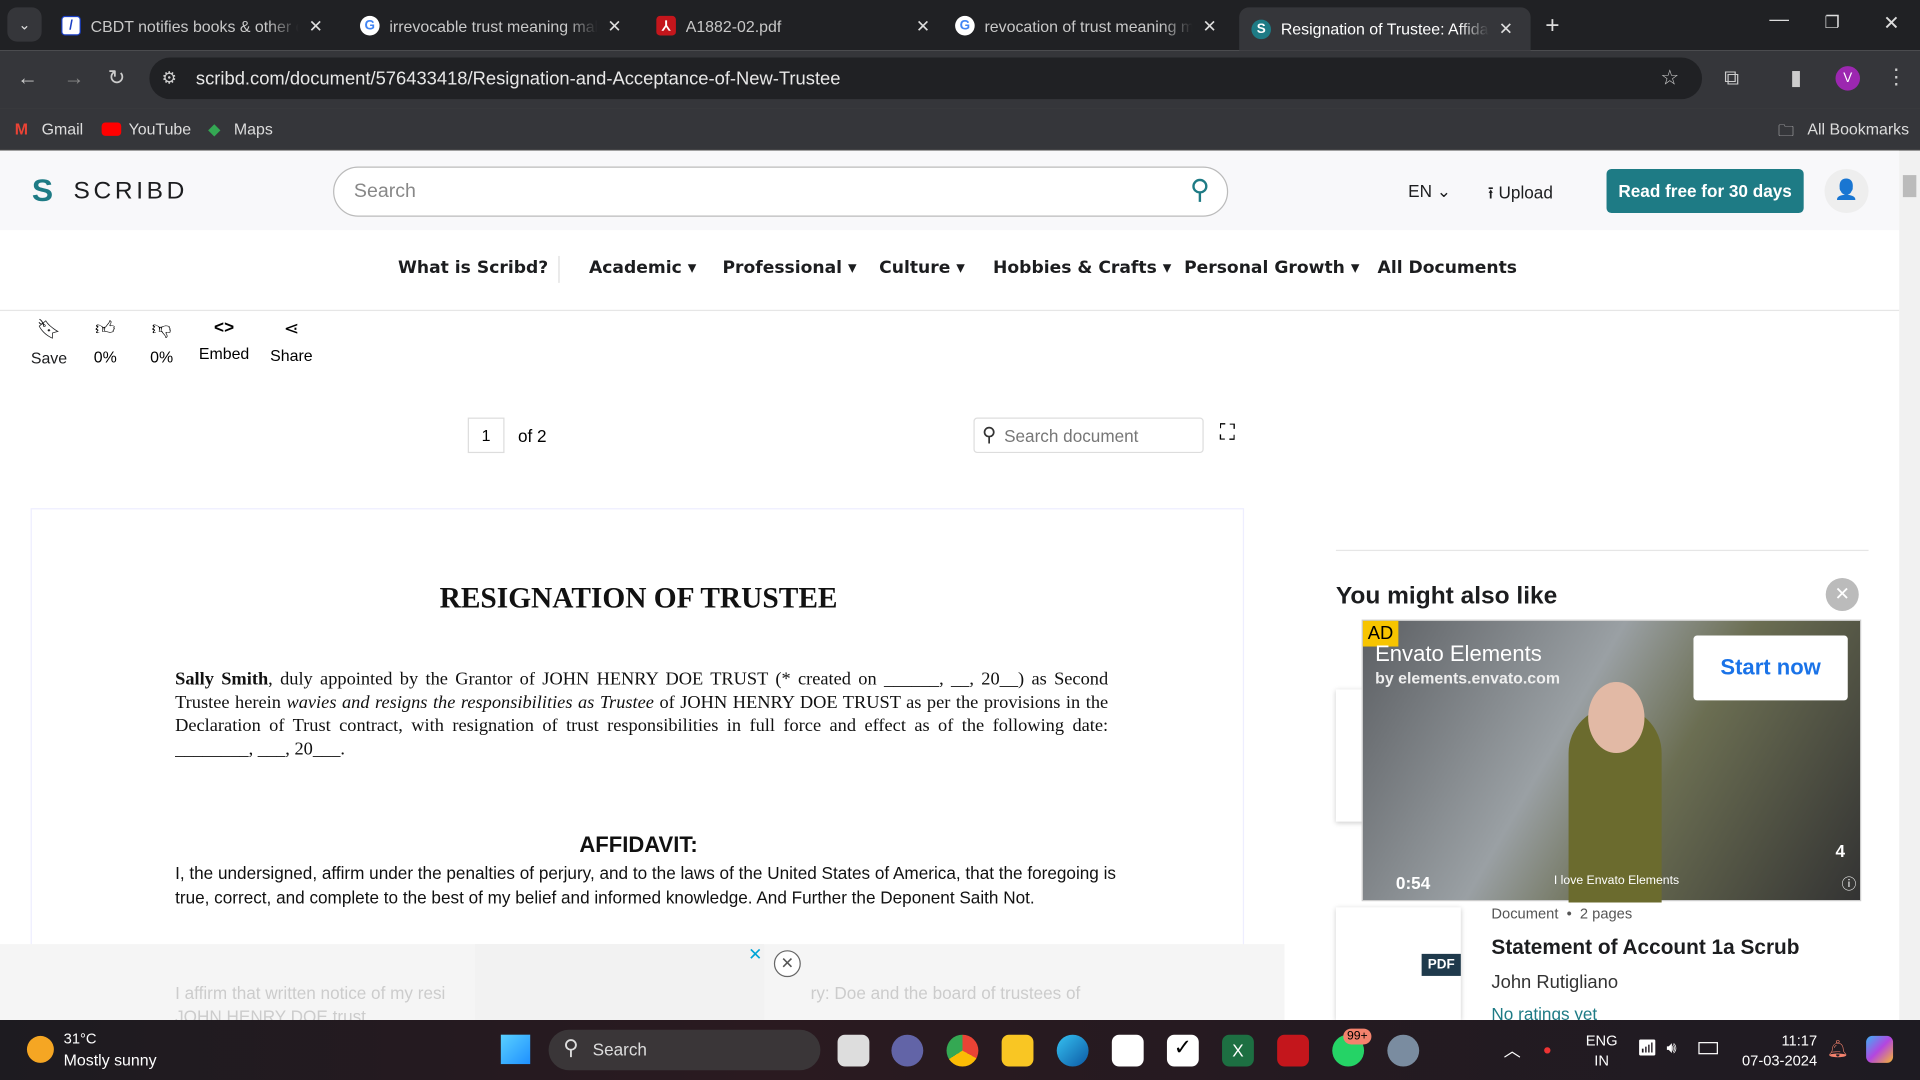 This screenshot has height=1080, width=1920. Describe the element at coordinates (1238, 1050) in the screenshot. I see `excel-icon: X` at that location.